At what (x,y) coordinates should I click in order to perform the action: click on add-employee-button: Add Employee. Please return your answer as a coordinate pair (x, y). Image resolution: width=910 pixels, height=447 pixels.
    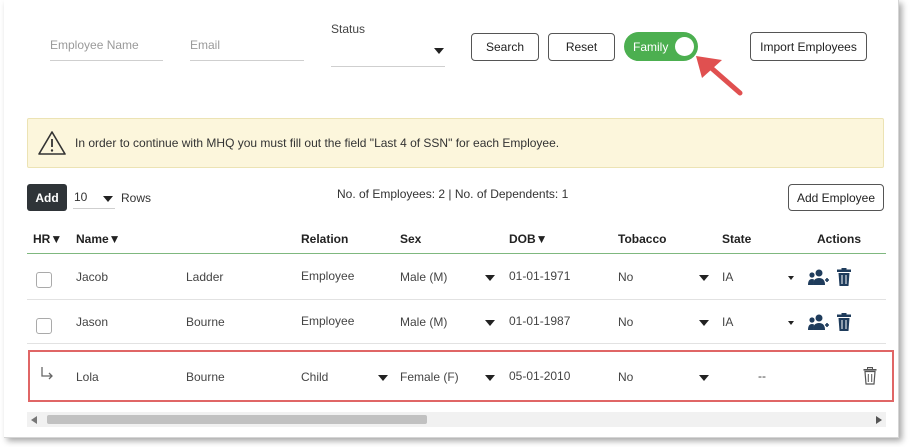
    Looking at the image, I should click on (836, 197).